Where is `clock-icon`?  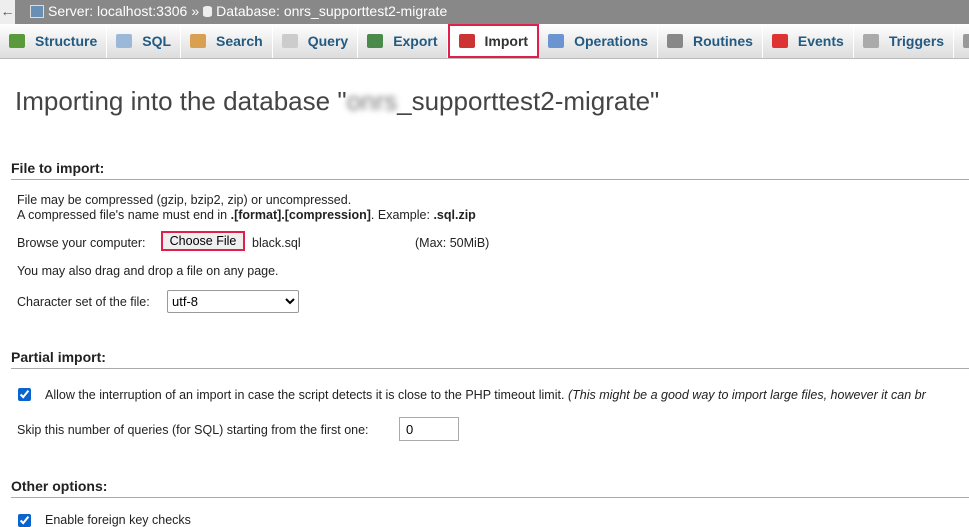 clock-icon is located at coordinates (779, 41).